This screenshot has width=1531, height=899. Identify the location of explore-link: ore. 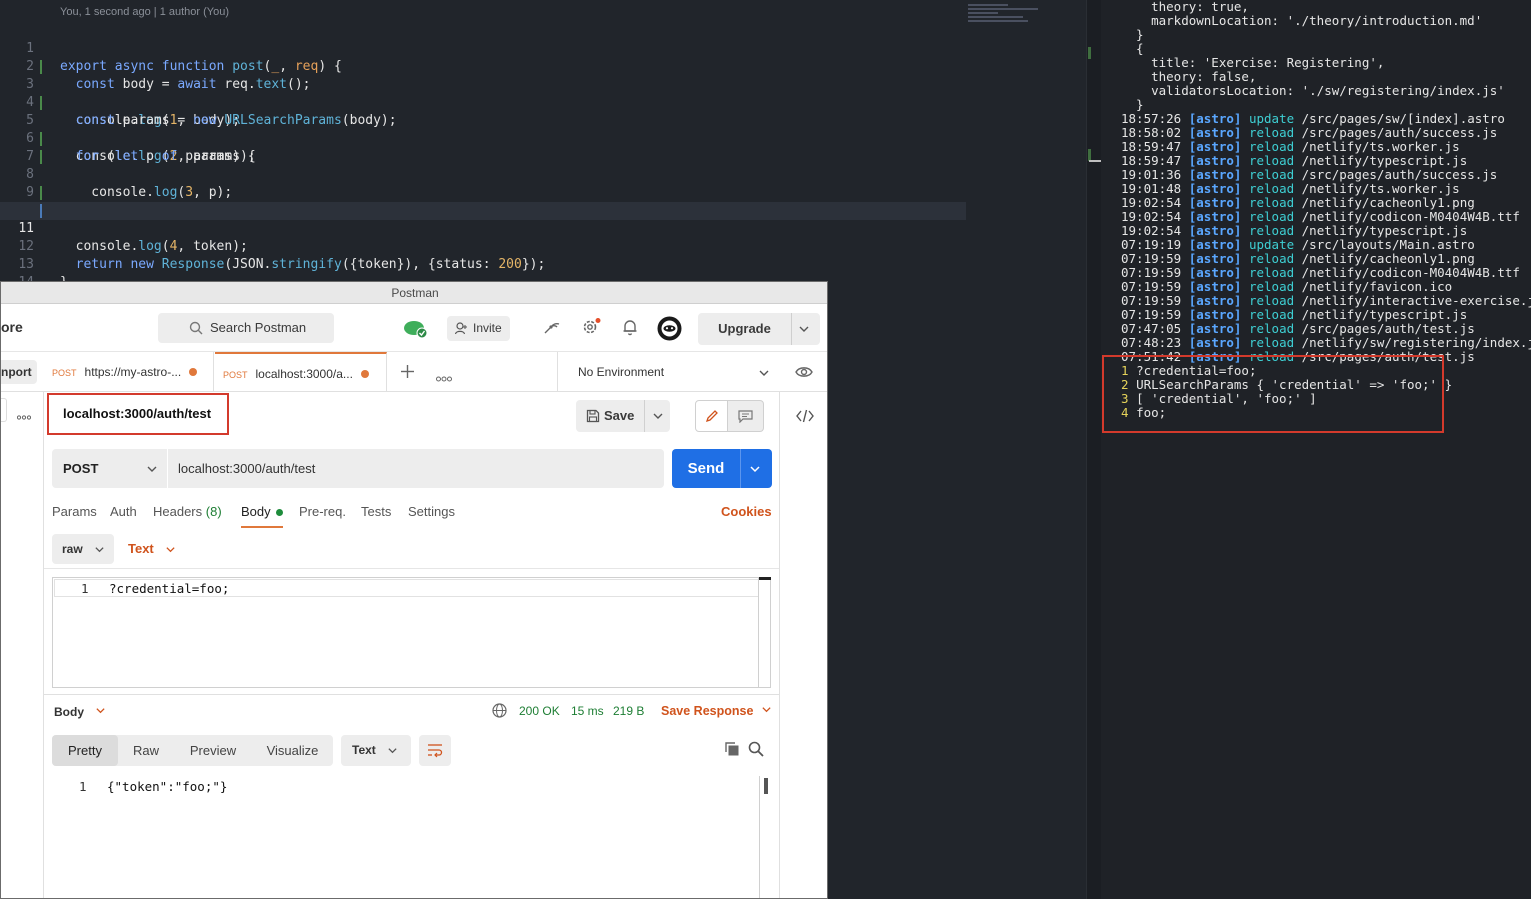
(12, 327).